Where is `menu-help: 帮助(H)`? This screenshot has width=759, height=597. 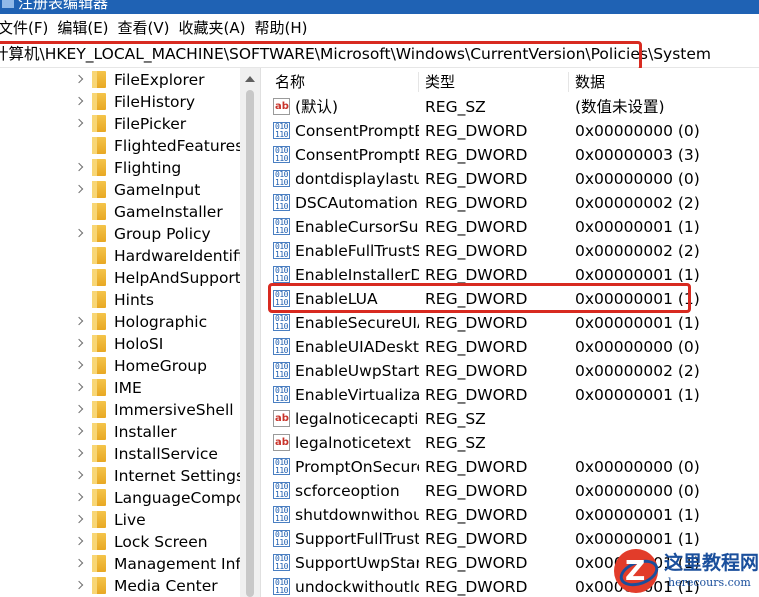 menu-help: 帮助(H) is located at coordinates (285, 28).